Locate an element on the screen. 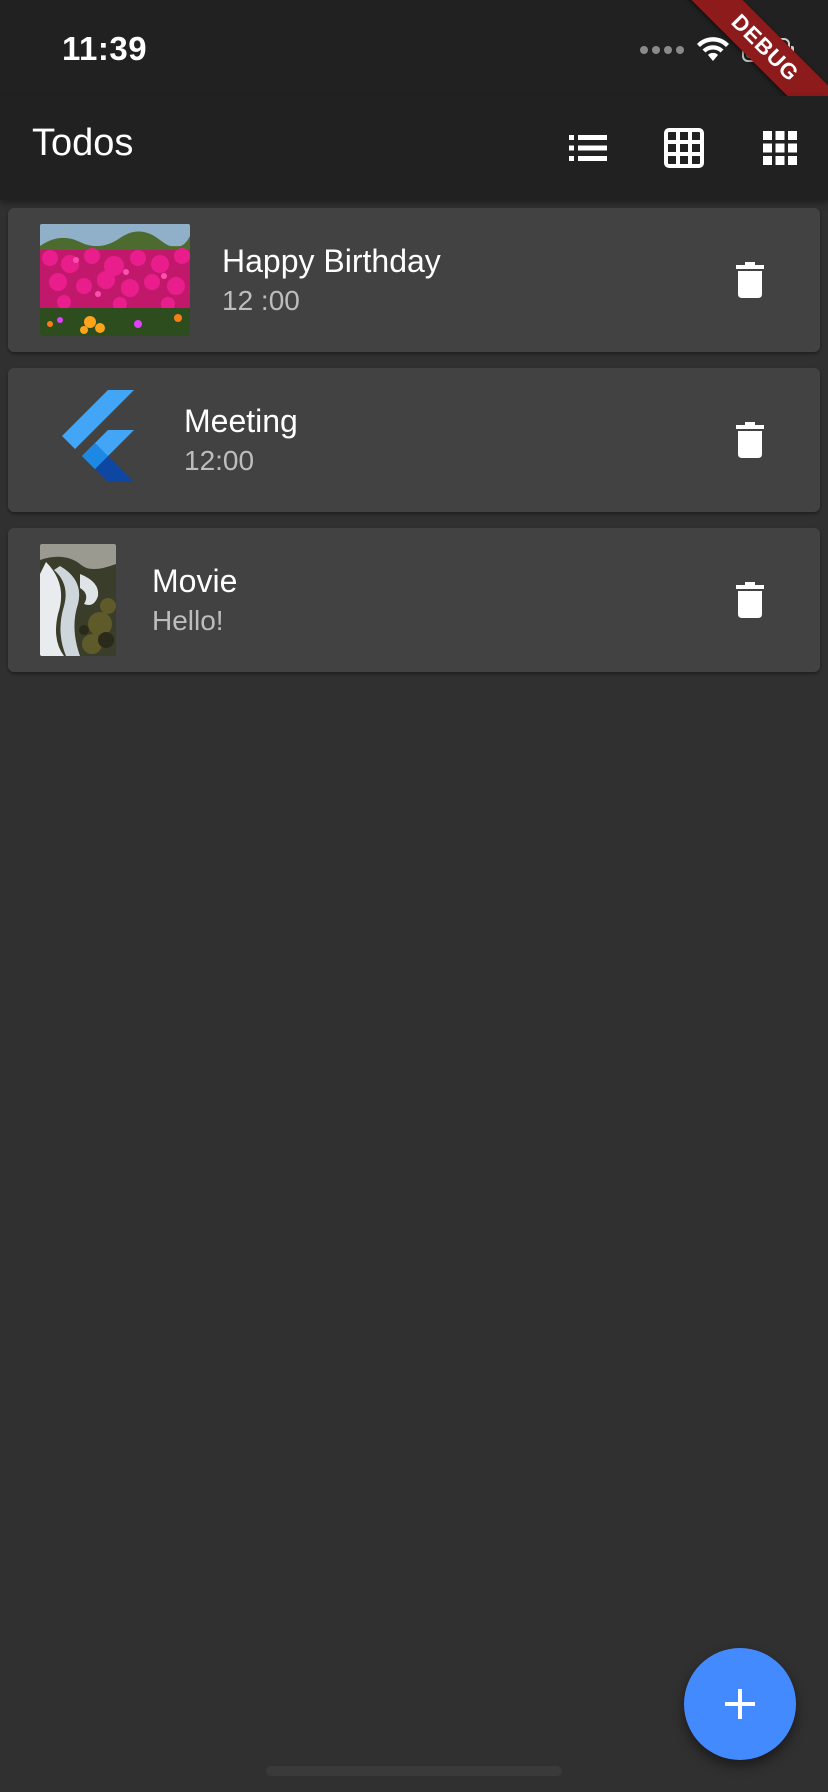 The image size is (828, 1792). list-item: Happy Birthday 12 :00 is located at coordinates (414, 280).